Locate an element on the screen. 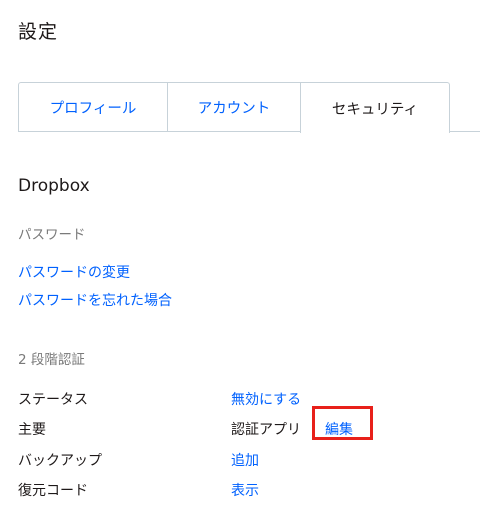 The image size is (480, 507). tab-bar: プロフィール アカウント セキュリティ is located at coordinates (249, 107).